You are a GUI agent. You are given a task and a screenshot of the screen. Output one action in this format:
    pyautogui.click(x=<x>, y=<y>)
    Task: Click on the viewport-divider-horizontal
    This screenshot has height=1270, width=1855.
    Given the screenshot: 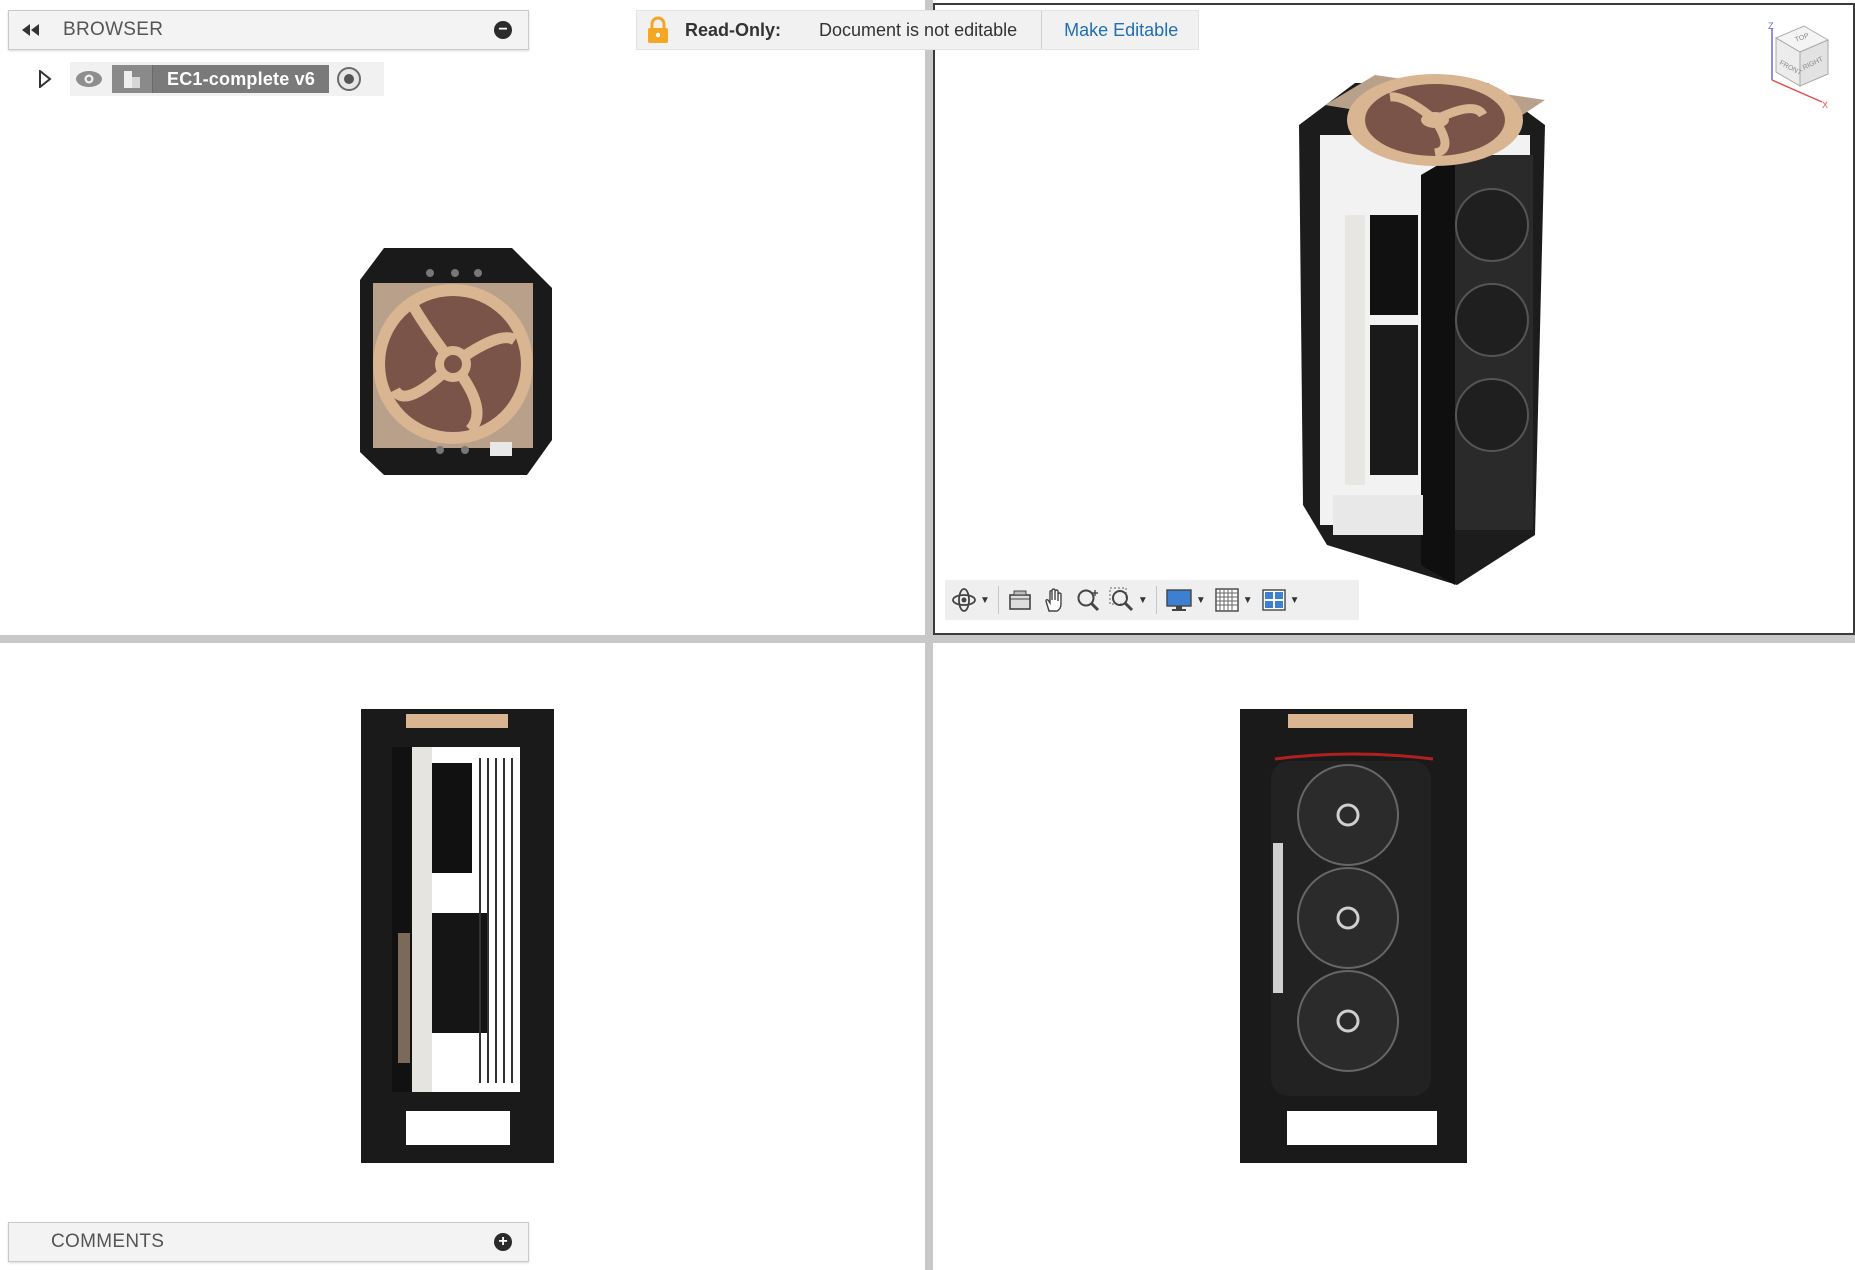 What is the action you would take?
    pyautogui.click(x=927, y=639)
    